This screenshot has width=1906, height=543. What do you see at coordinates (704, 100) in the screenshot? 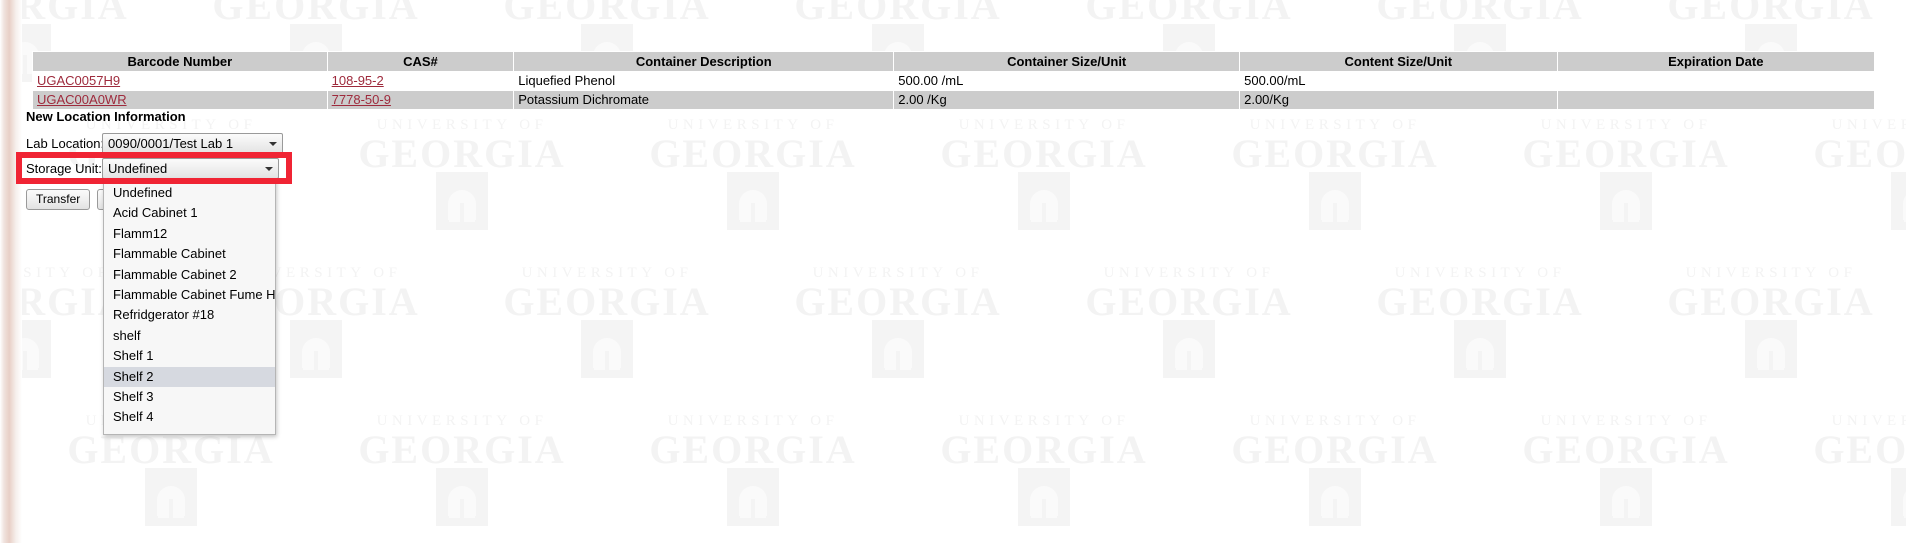
I see `cell-container-description: Potassium Dichromate` at bounding box center [704, 100].